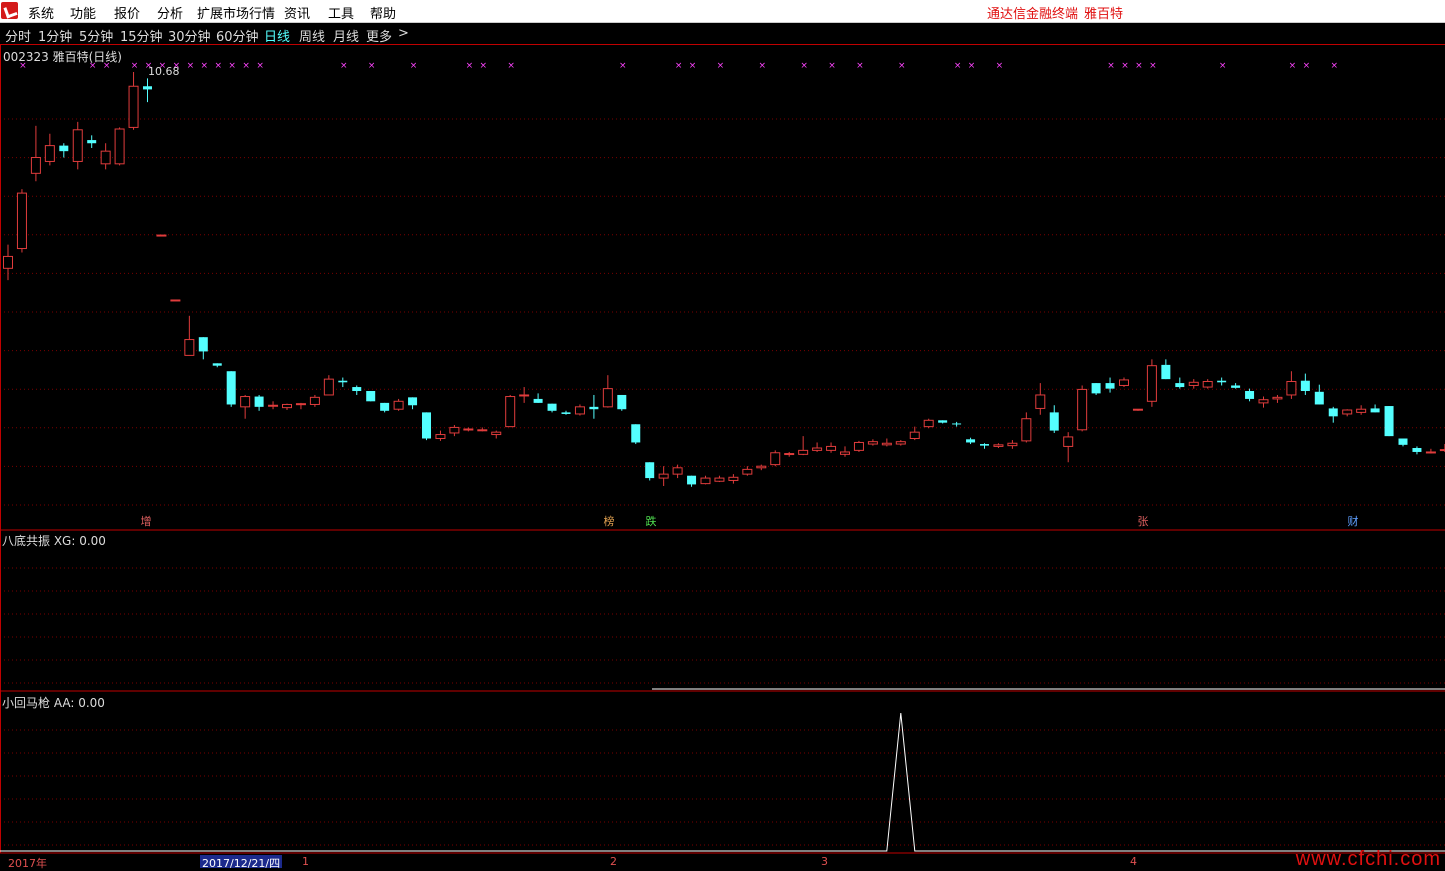 The width and height of the screenshot is (1445, 871). What do you see at coordinates (146, 521) in the screenshot?
I see `event-marker: 增` at bounding box center [146, 521].